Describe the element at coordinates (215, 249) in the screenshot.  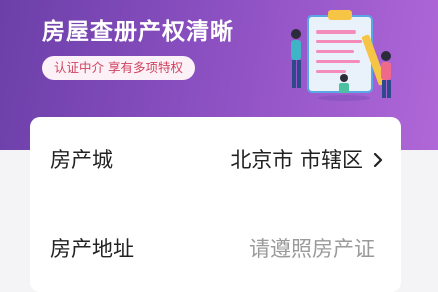
I see `address-row: 房产地址 请遵照房产证` at that location.